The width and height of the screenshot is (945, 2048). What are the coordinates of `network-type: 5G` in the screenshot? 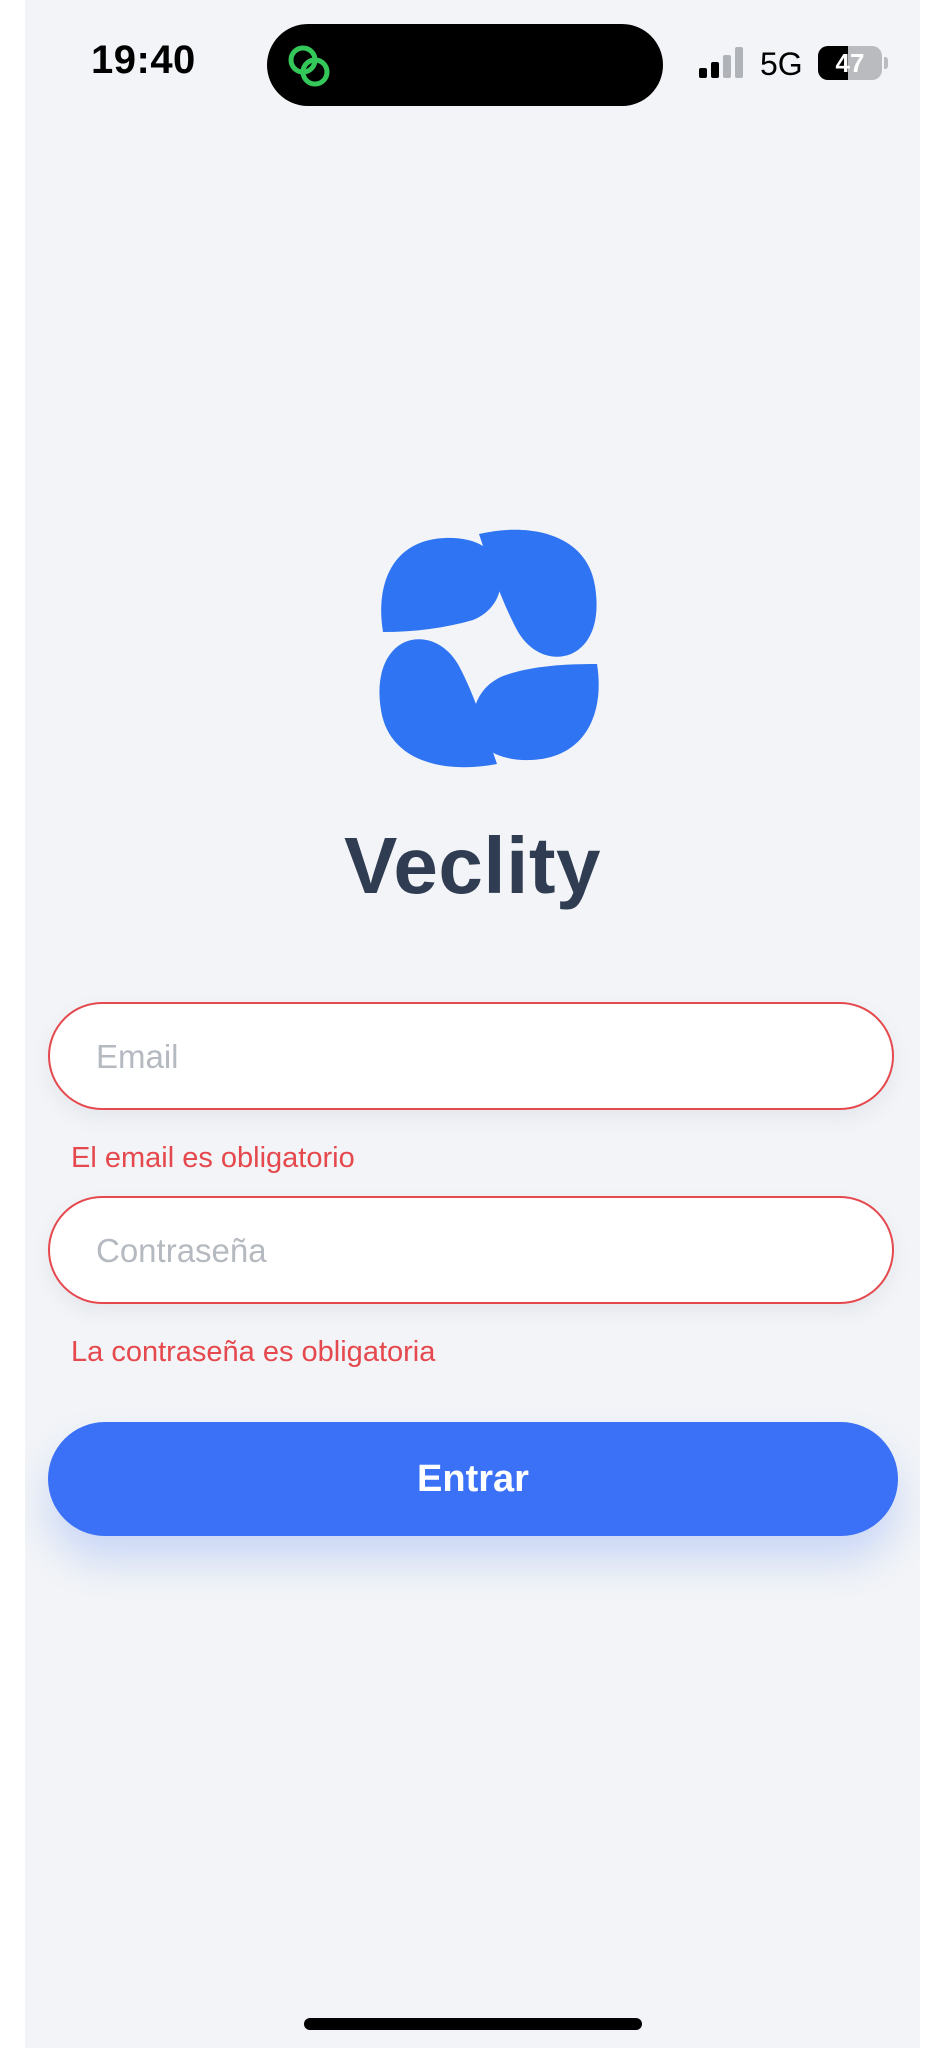 It's located at (781, 64).